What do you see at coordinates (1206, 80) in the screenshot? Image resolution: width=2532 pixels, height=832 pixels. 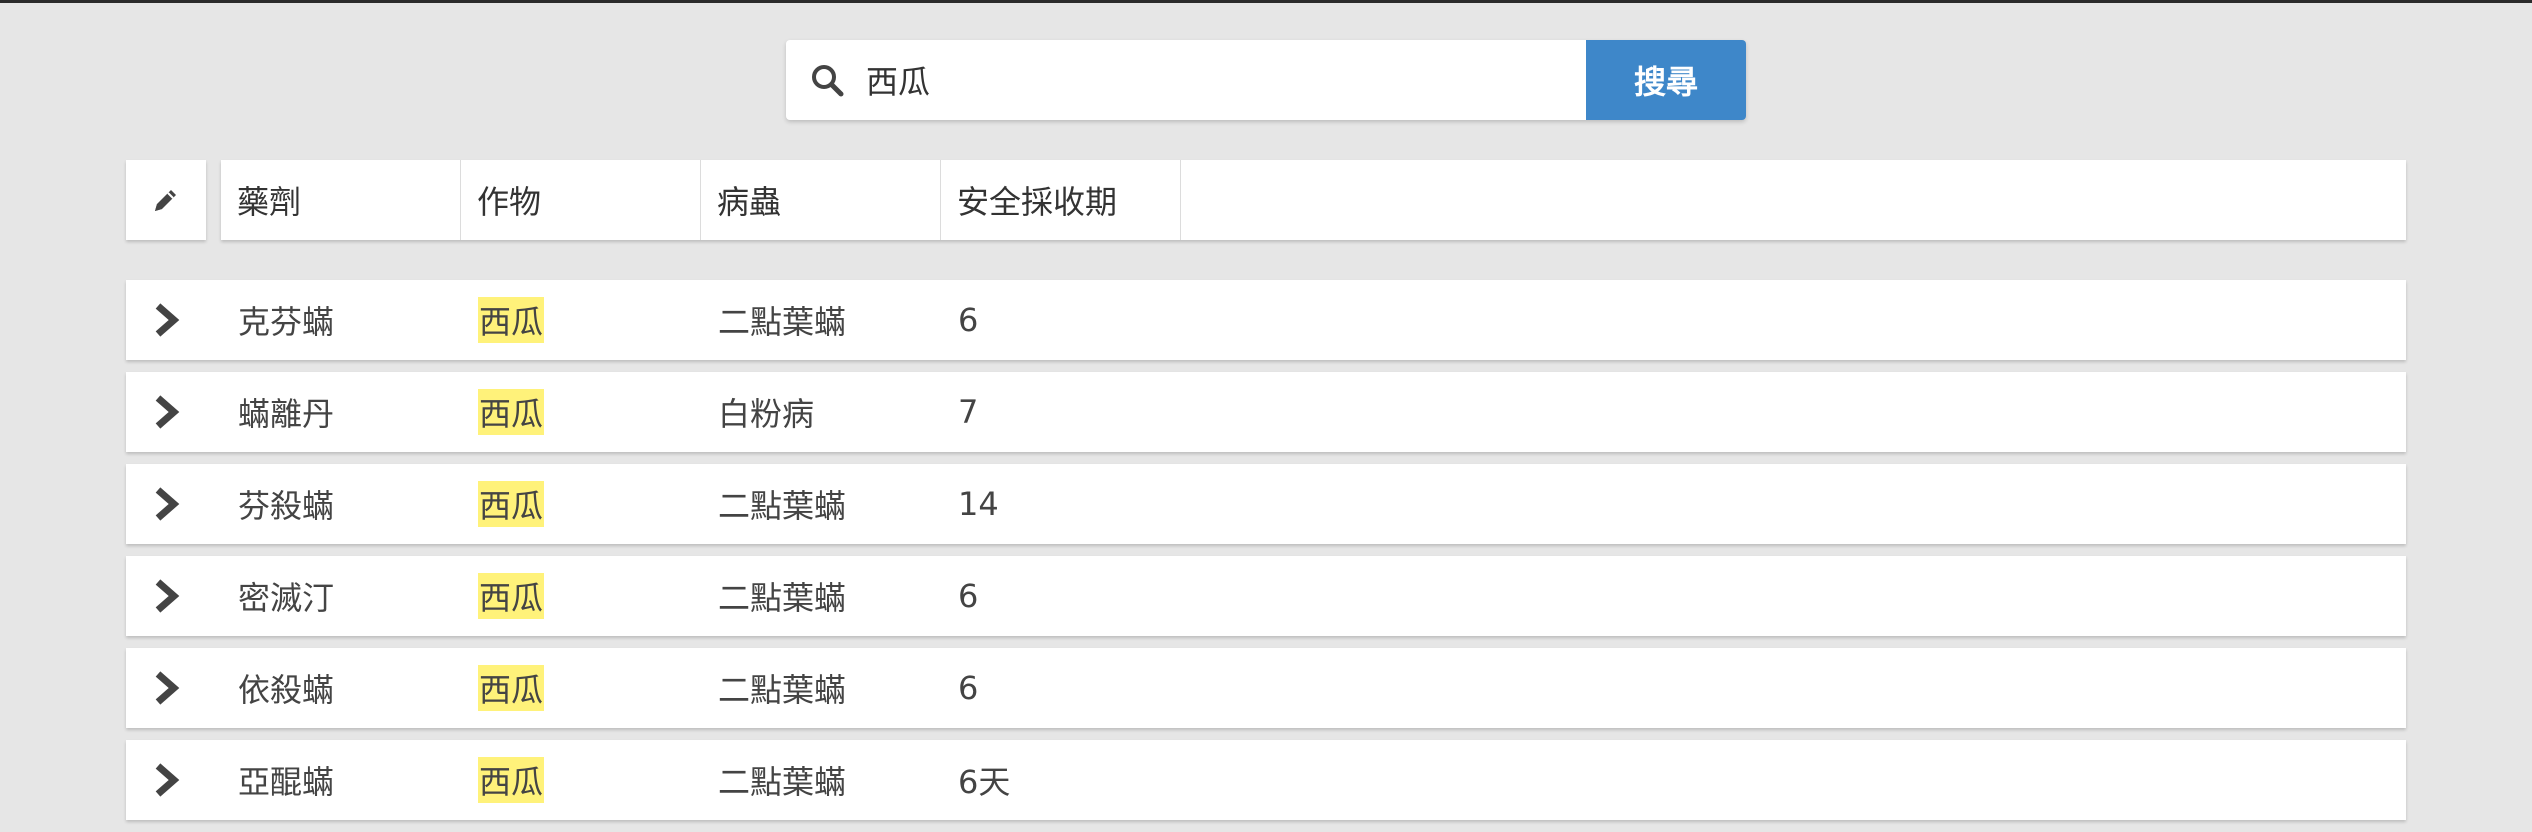 I see `search-input` at bounding box center [1206, 80].